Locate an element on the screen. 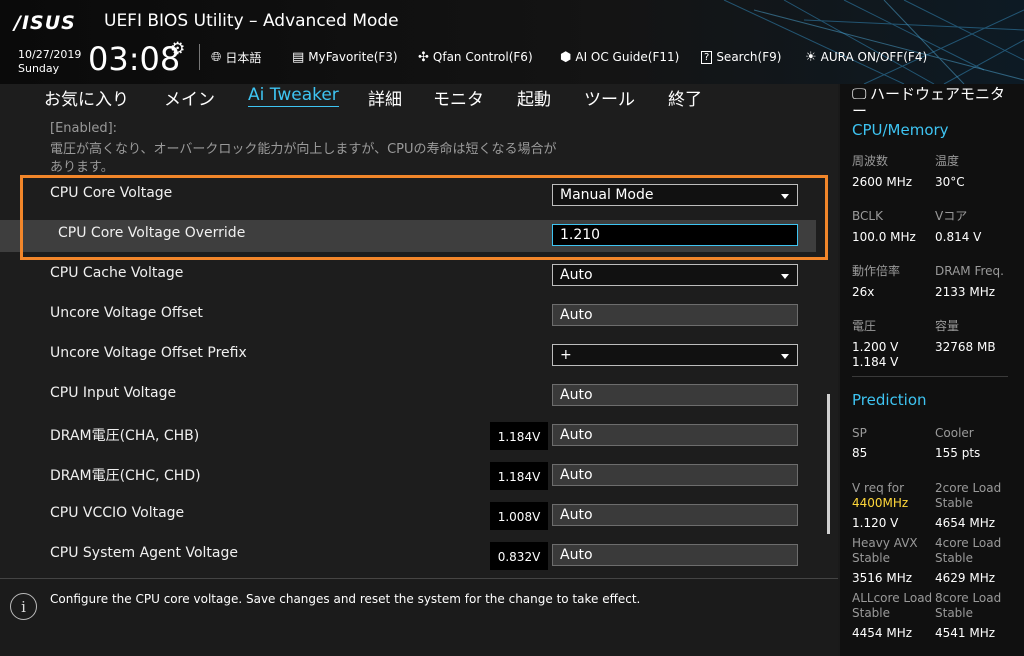 The width and height of the screenshot is (1024, 656). tab-ai-tweaker: Ai Tweaker is located at coordinates (293, 96).